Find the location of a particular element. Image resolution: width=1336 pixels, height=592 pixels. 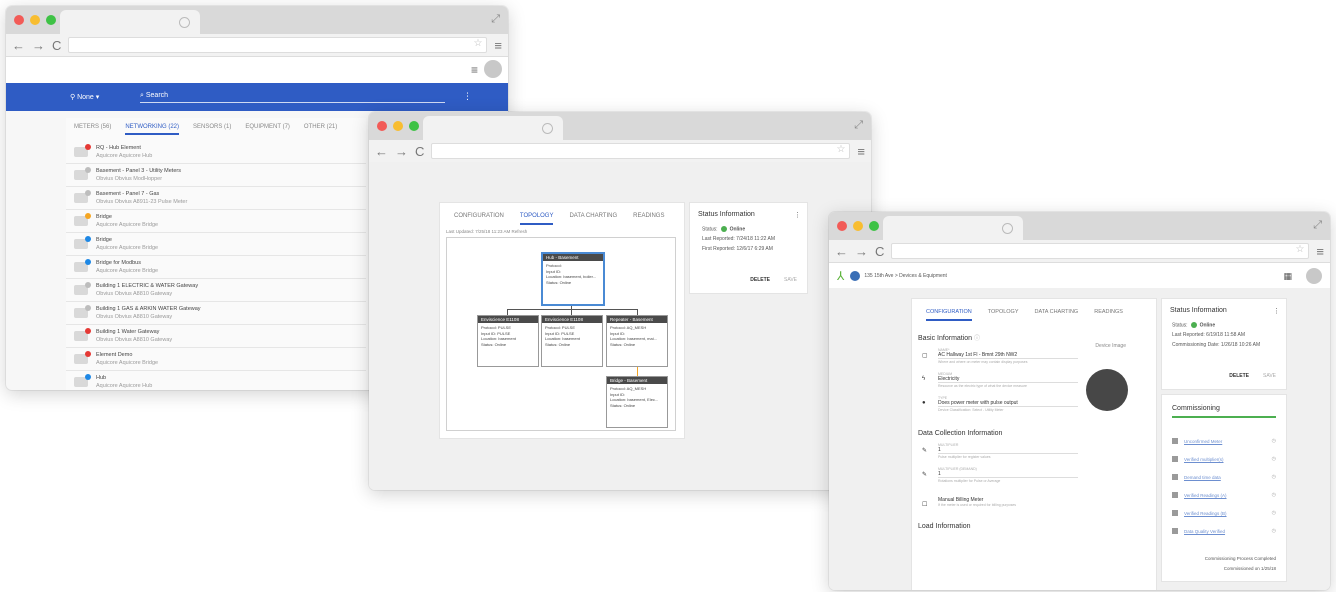

commissioning-item: Data Quality Verified ◷ is located at coordinates (1224, 531).